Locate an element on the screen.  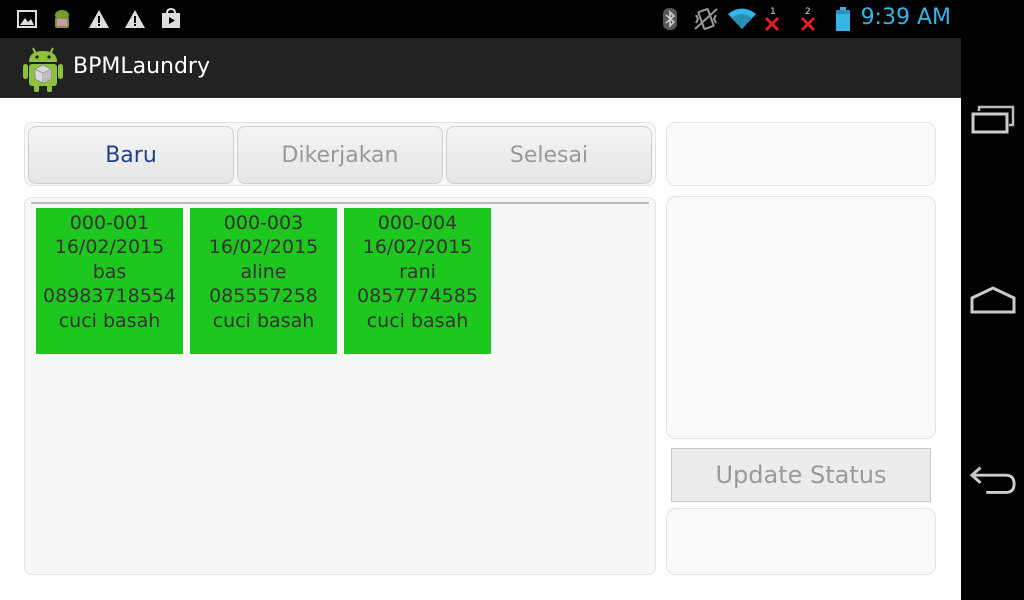
order-phone: 0857774585 is located at coordinates (417, 296).